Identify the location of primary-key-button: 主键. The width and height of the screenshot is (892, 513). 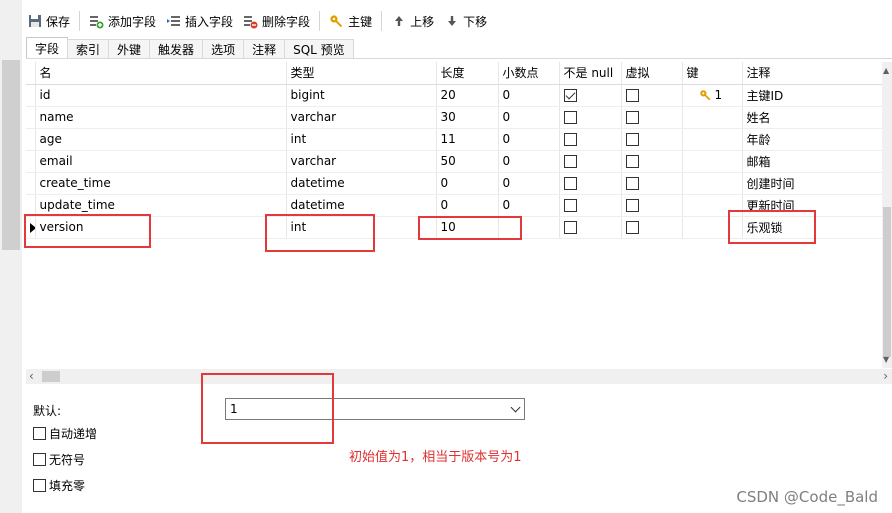
(350, 21).